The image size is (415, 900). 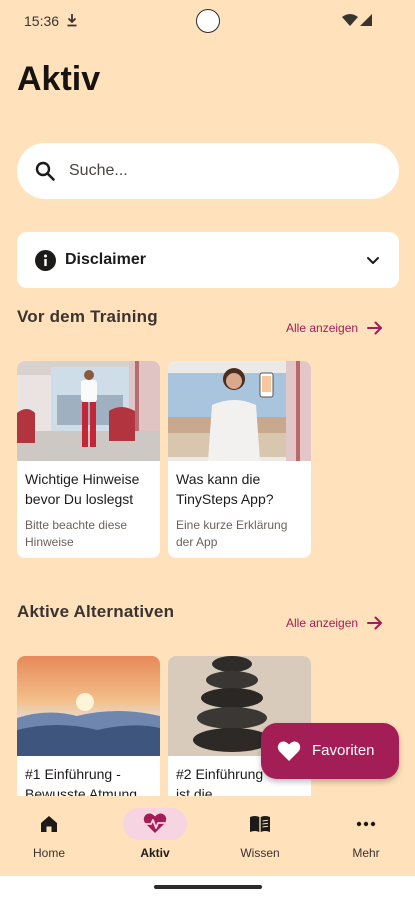 What do you see at coordinates (366, 20) in the screenshot?
I see `signal-icon` at bounding box center [366, 20].